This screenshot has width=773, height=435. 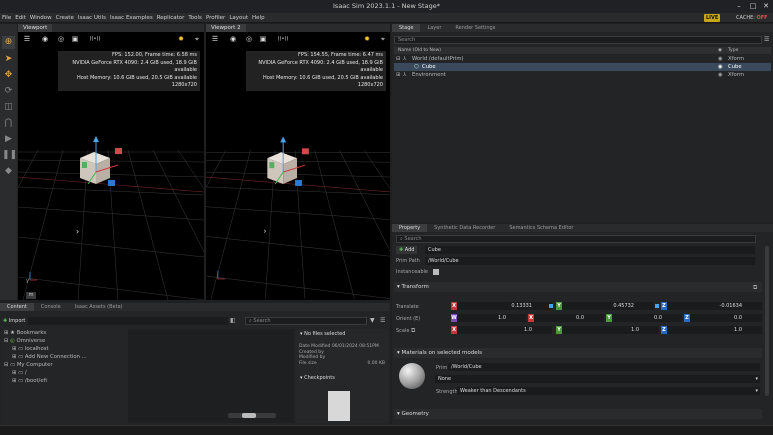 I want to click on instanceable-checkbox, so click(x=436, y=272).